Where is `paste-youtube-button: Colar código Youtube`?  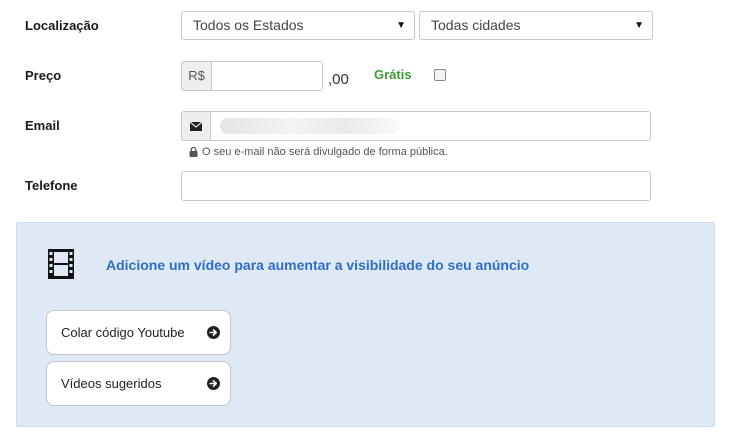 paste-youtube-button: Colar código Youtube is located at coordinates (138, 332).